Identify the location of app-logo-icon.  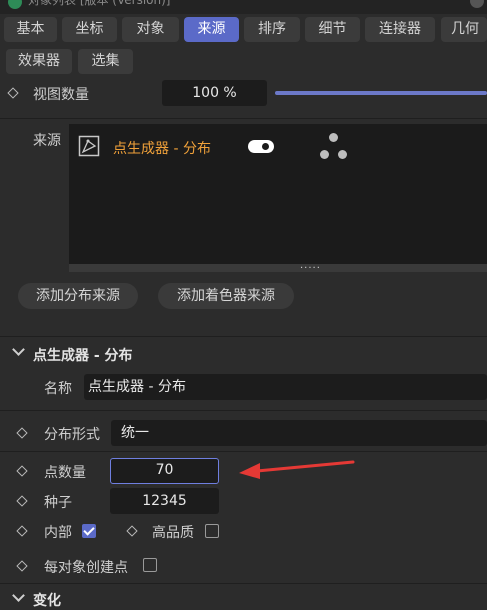
(15, 4).